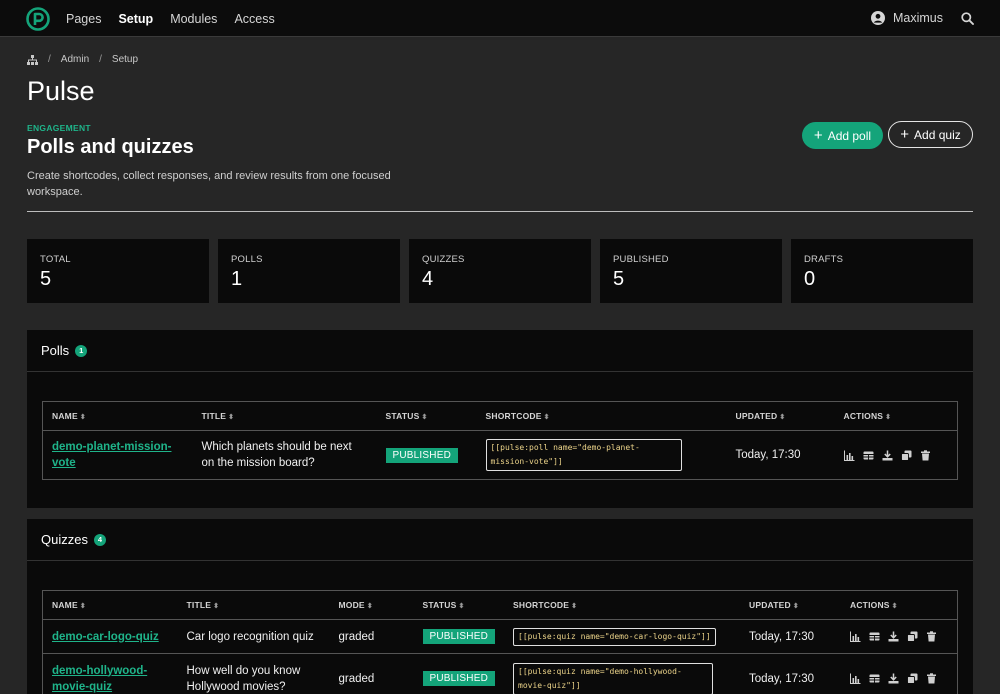 Image resolution: width=1000 pixels, height=694 pixels. Describe the element at coordinates (967, 18) in the screenshot. I see `search-icon` at that location.